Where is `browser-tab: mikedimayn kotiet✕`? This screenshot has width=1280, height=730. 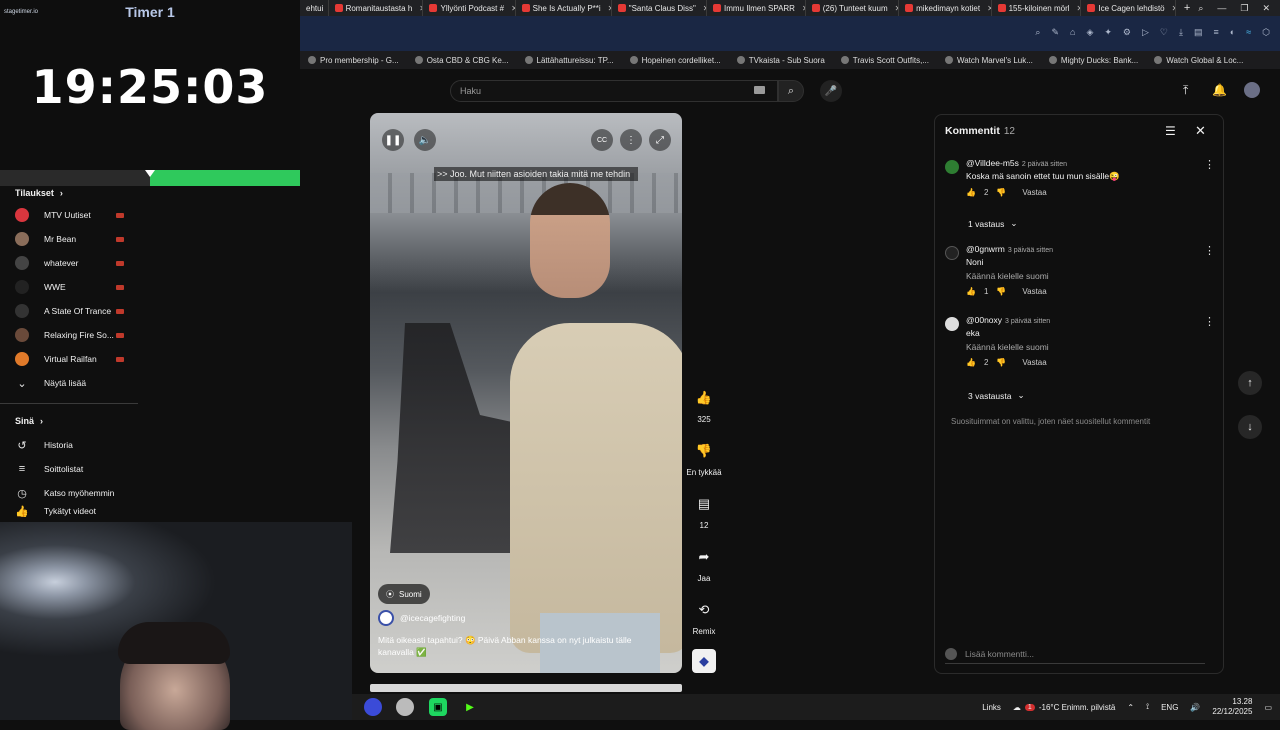
browser-tab: mikedimayn kotiet✕ is located at coordinates (945, 8).